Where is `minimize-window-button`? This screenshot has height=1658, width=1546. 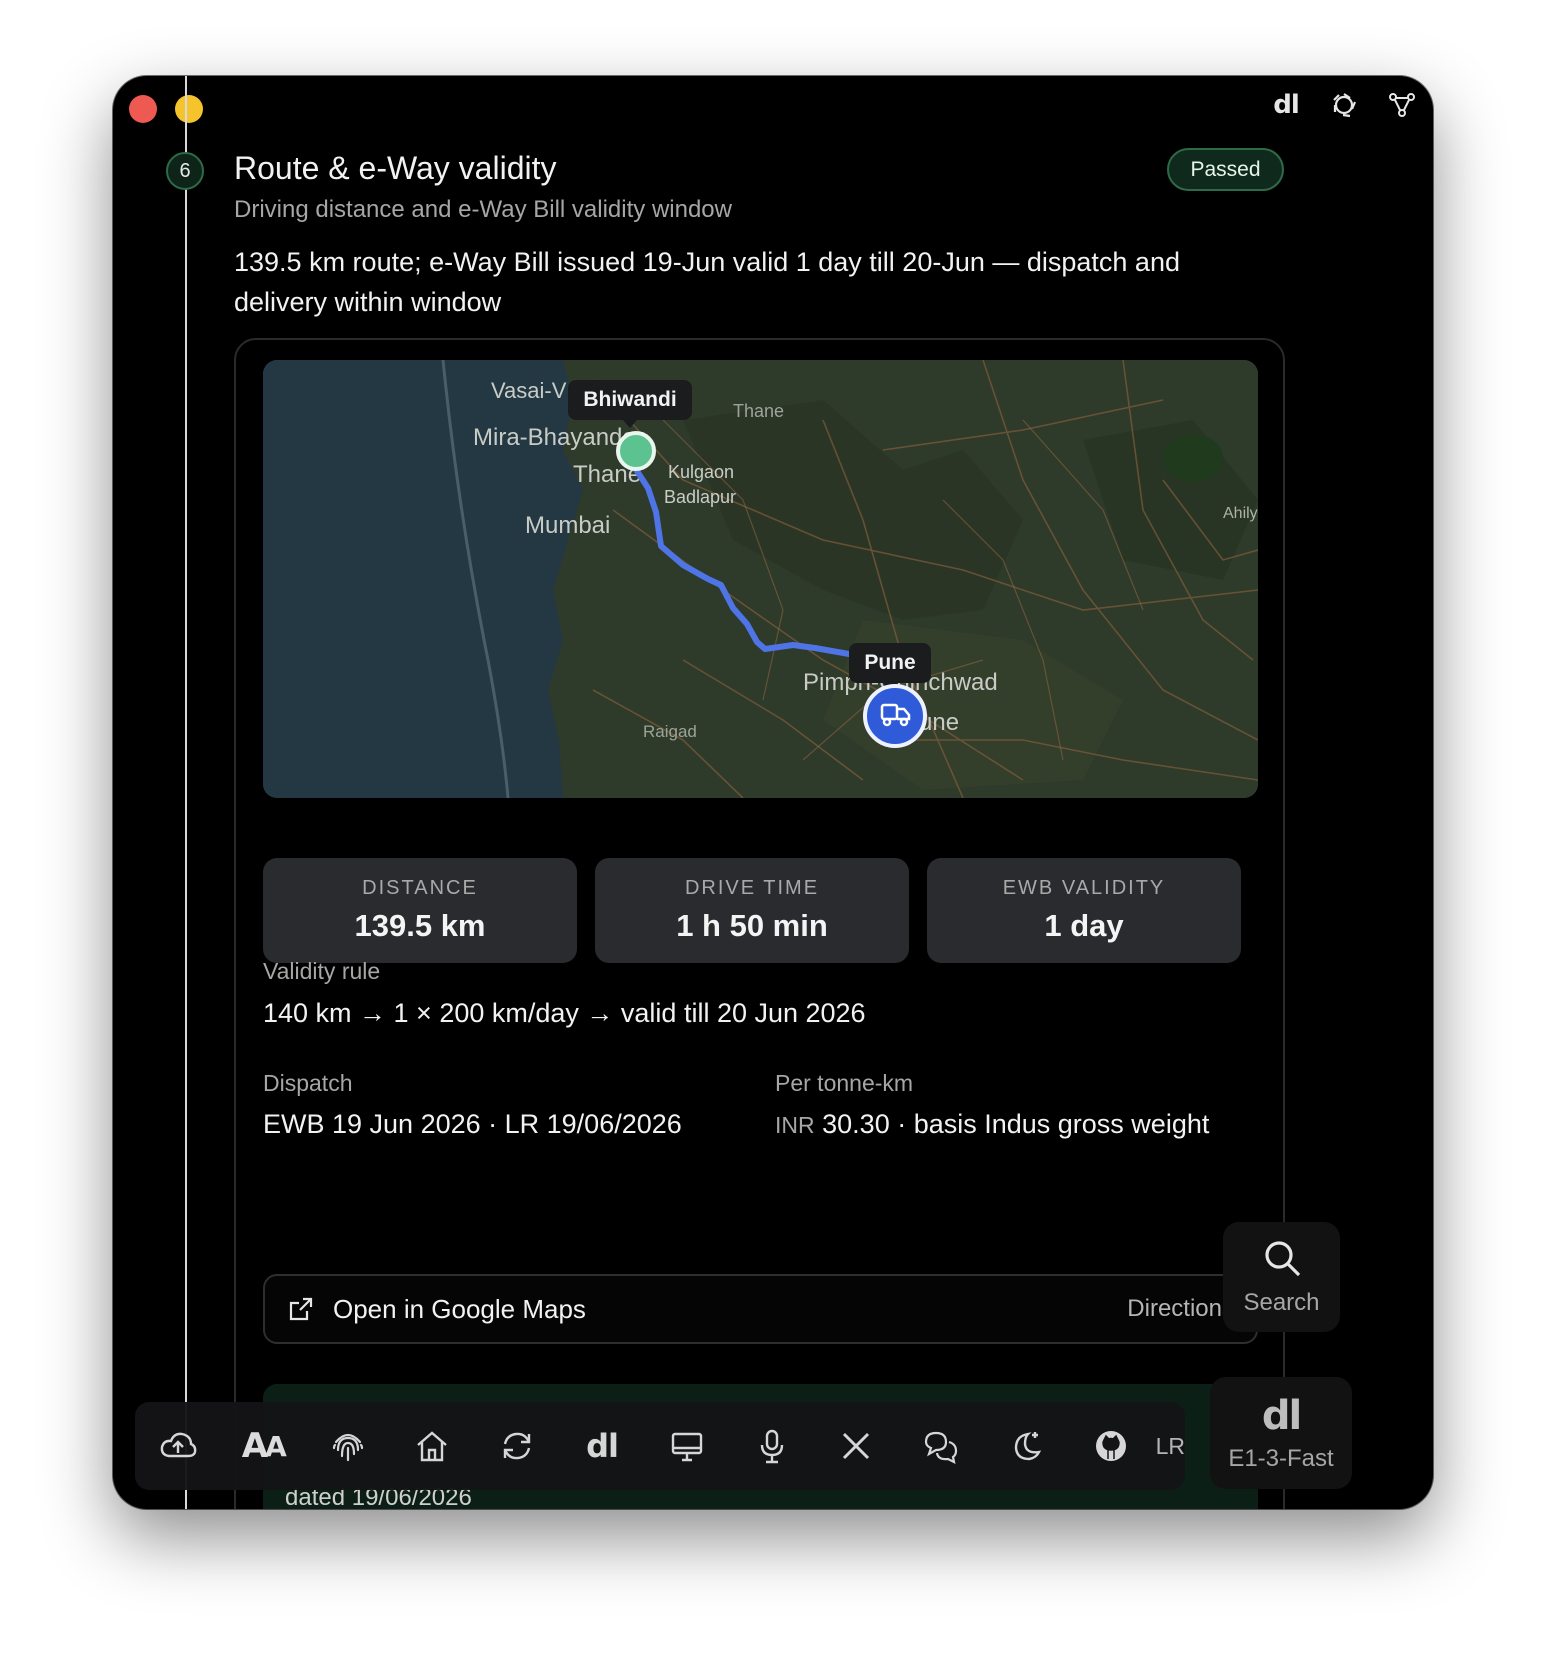
minimize-window-button is located at coordinates (189, 109).